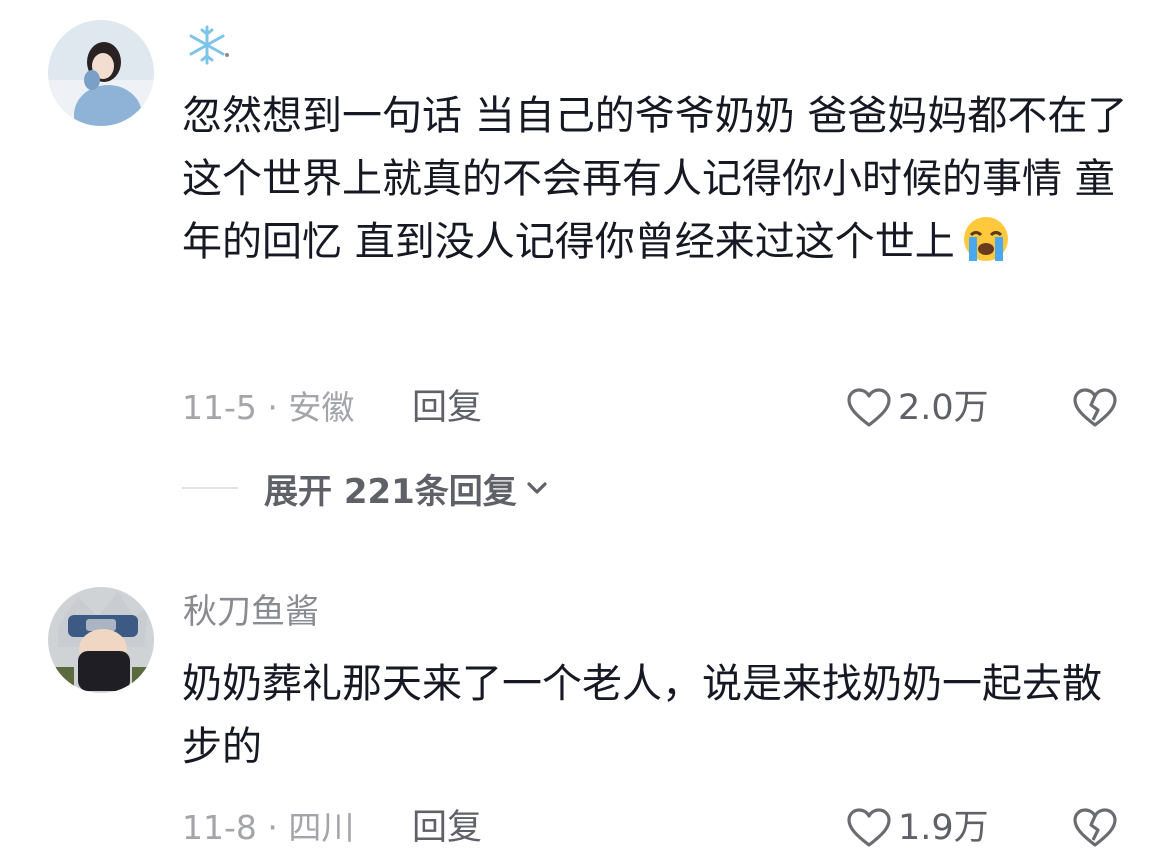 Image resolution: width=1170 pixels, height=855 pixels. I want to click on divider-line, so click(210, 488).